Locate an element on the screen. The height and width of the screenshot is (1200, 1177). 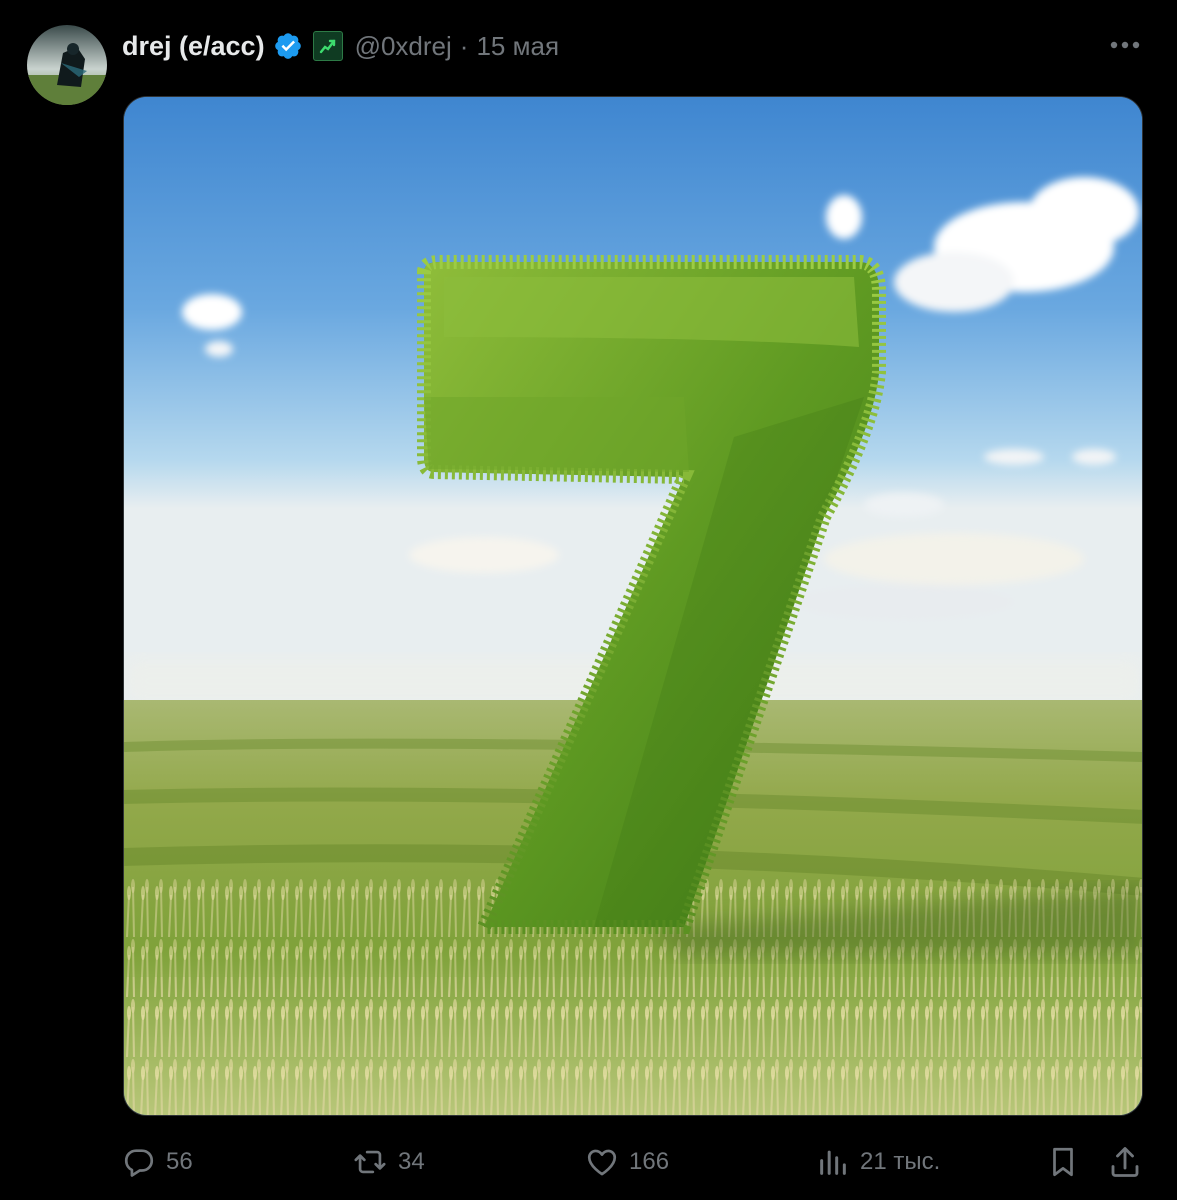
repost-icon is located at coordinates (370, 1162).